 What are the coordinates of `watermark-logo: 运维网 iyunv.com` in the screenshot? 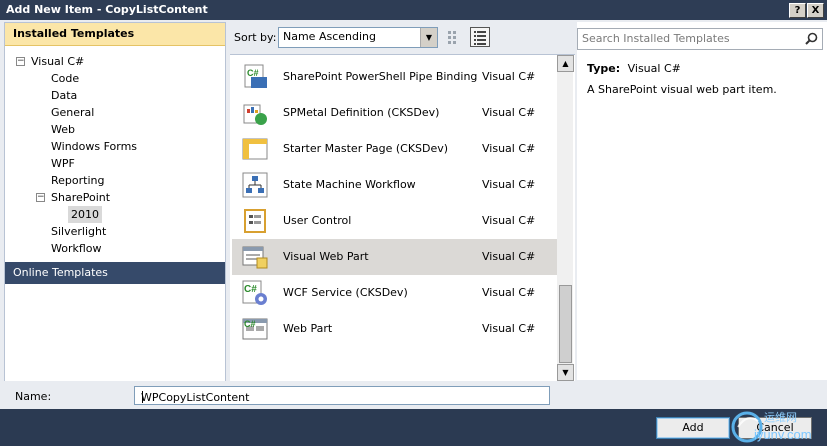 It's located at (771, 427).